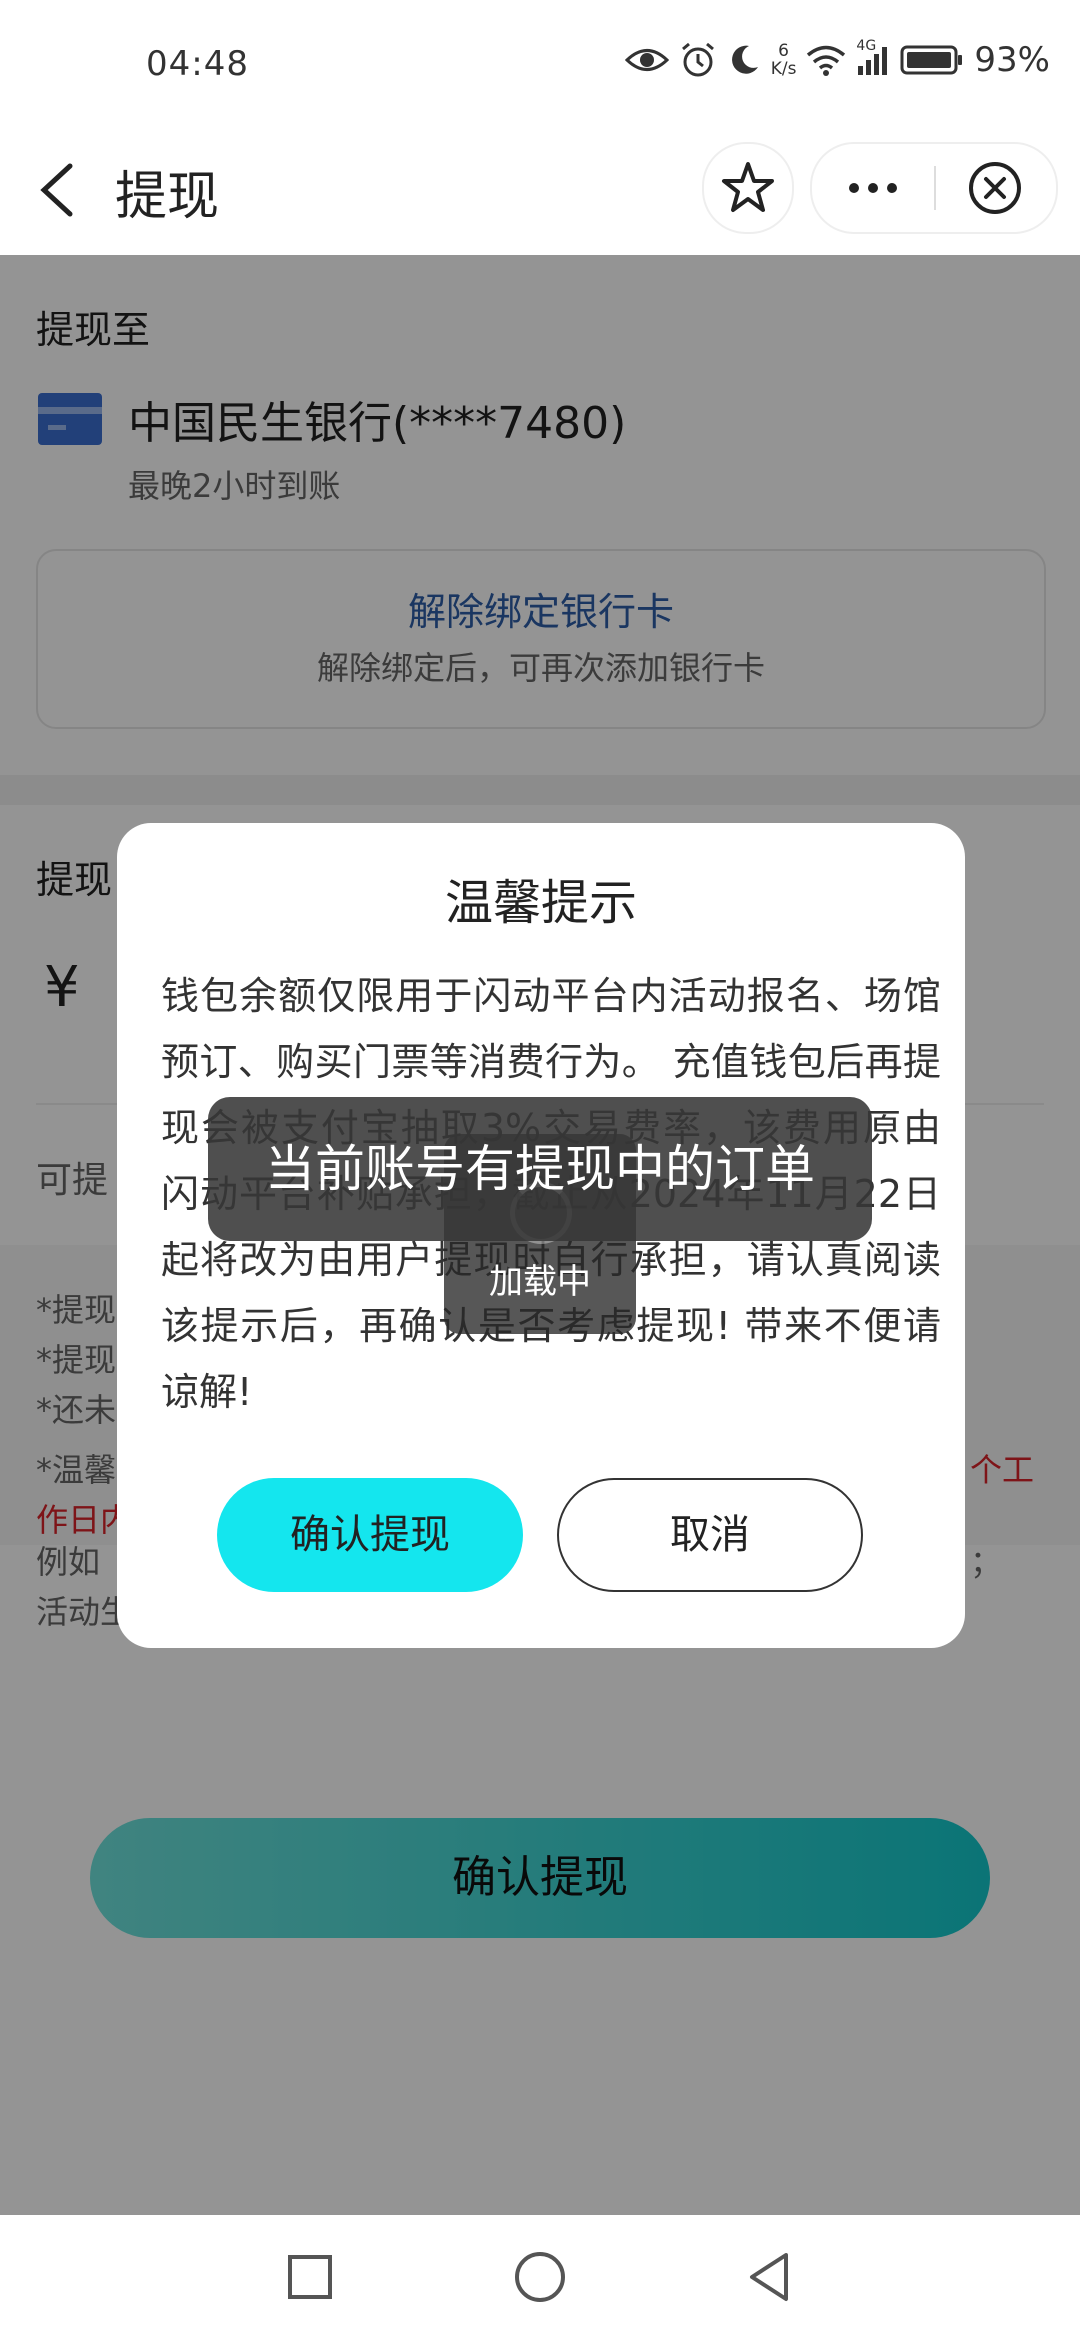 This screenshot has width=1080, height=2340. What do you see at coordinates (56, 190) in the screenshot?
I see `back-icon` at bounding box center [56, 190].